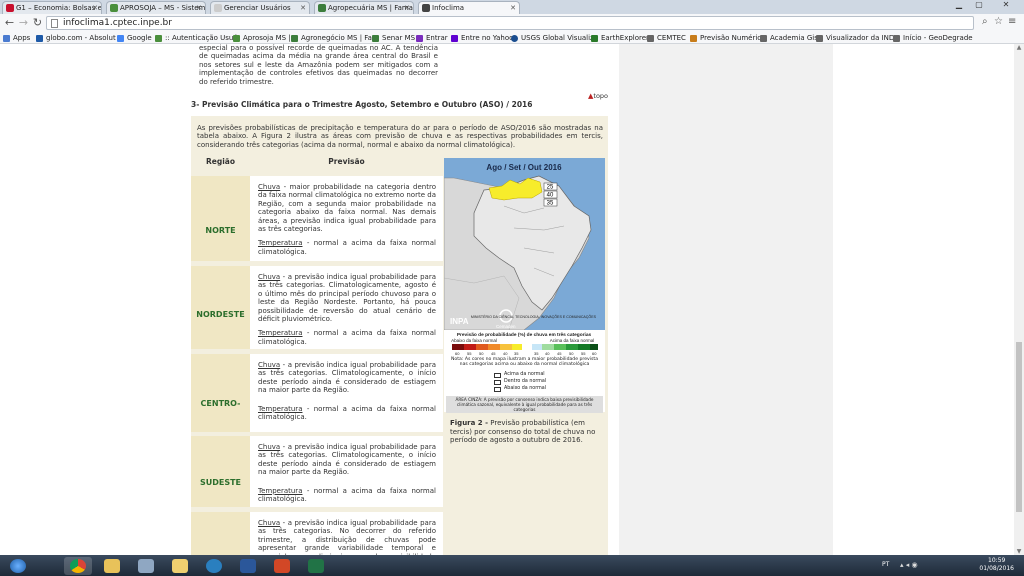 This screenshot has height=576, width=1024. What do you see at coordinates (601, 96) in the screenshot?
I see `topo-label: topo` at bounding box center [601, 96].